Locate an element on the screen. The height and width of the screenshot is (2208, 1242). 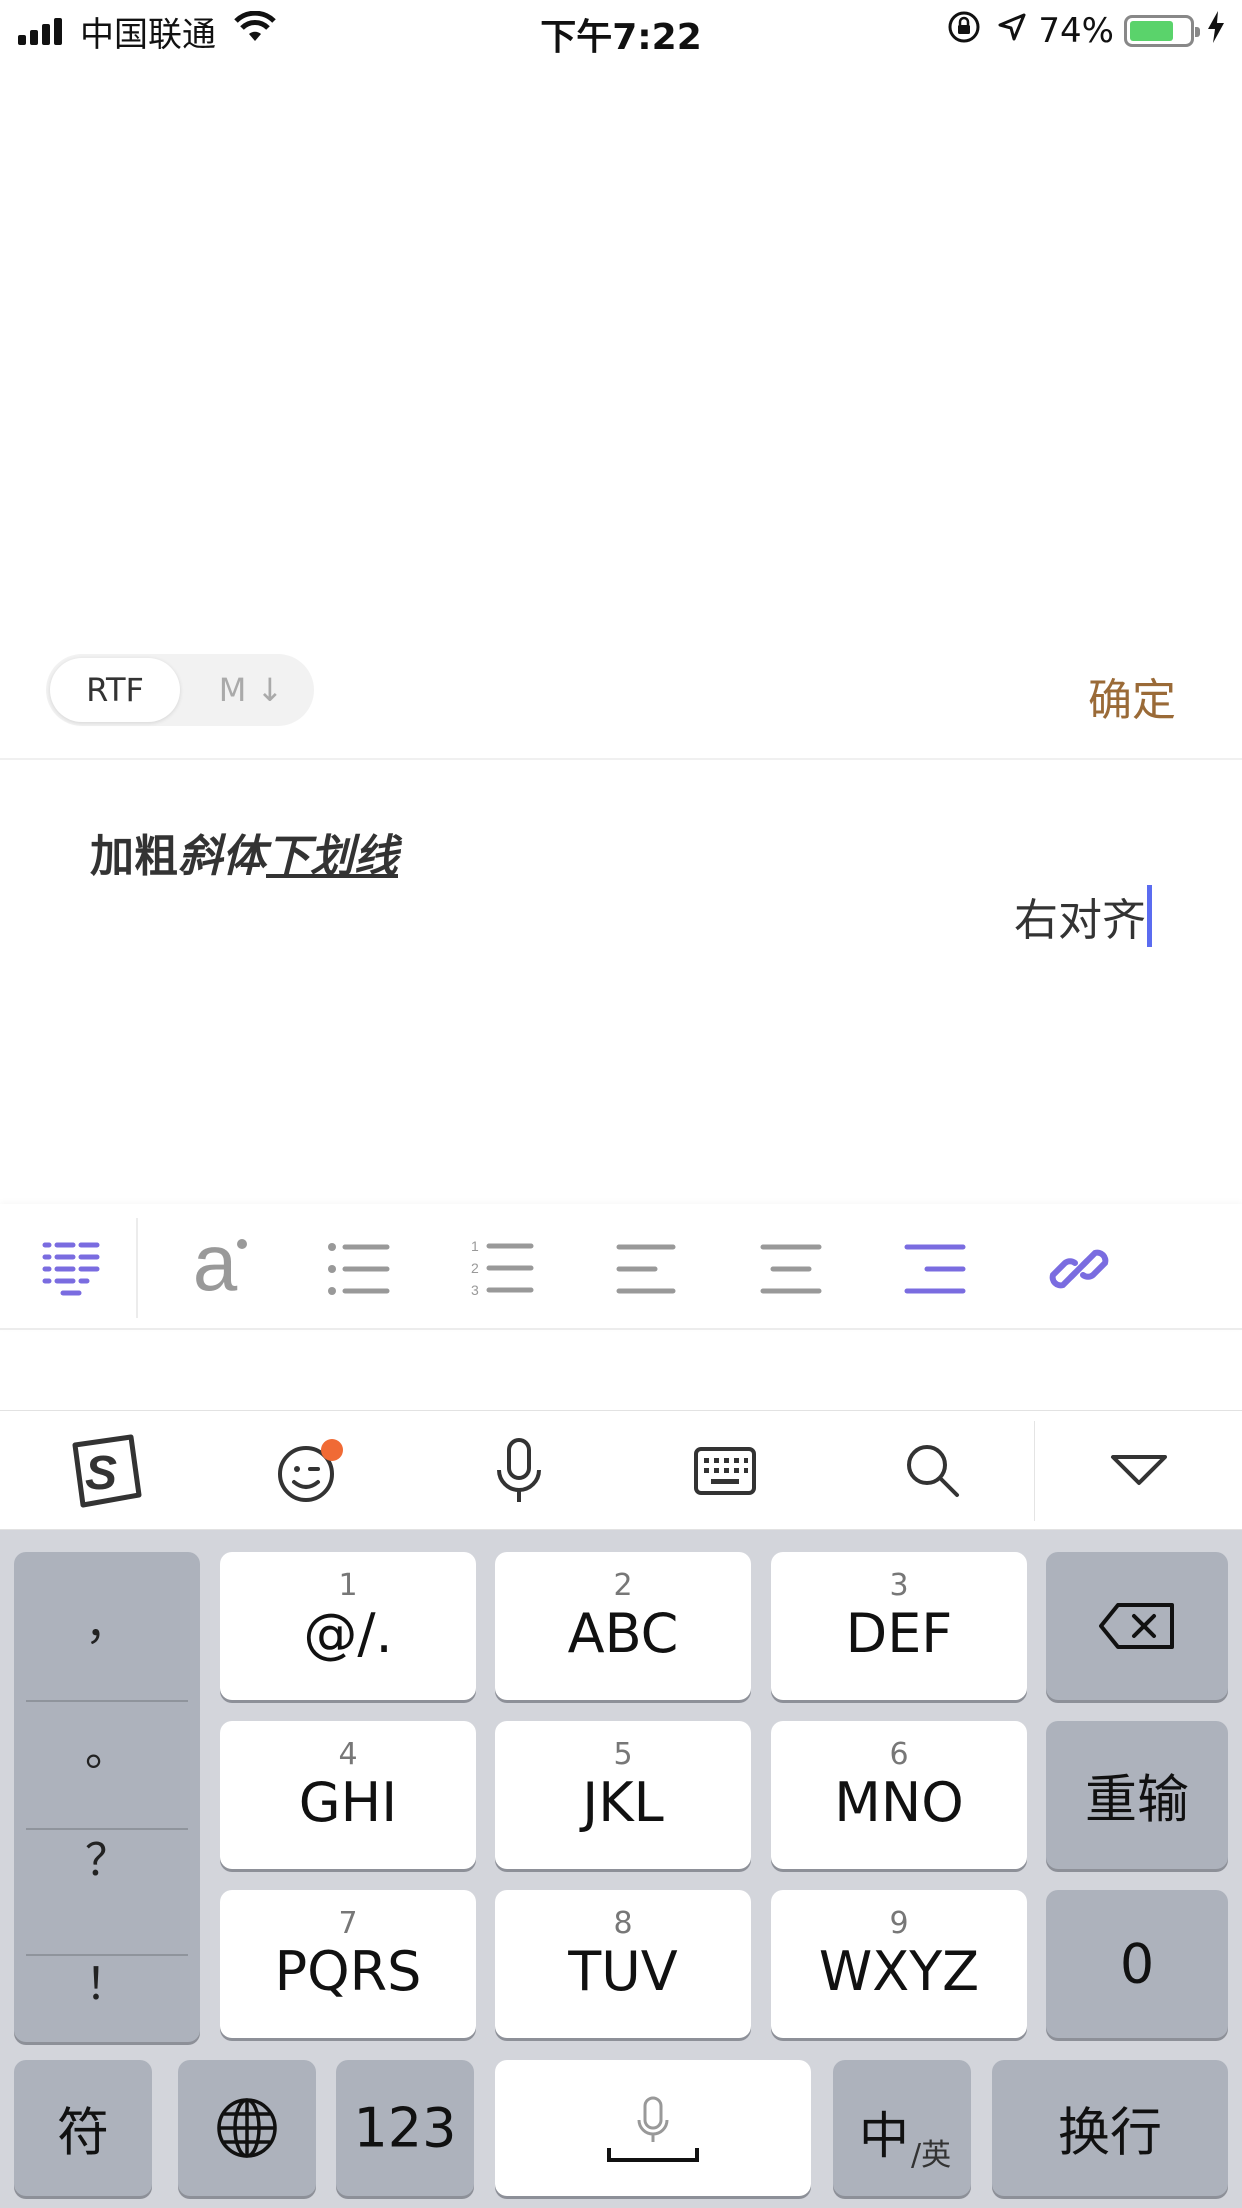
paragraph-format-icon is located at coordinates (71, 1269).